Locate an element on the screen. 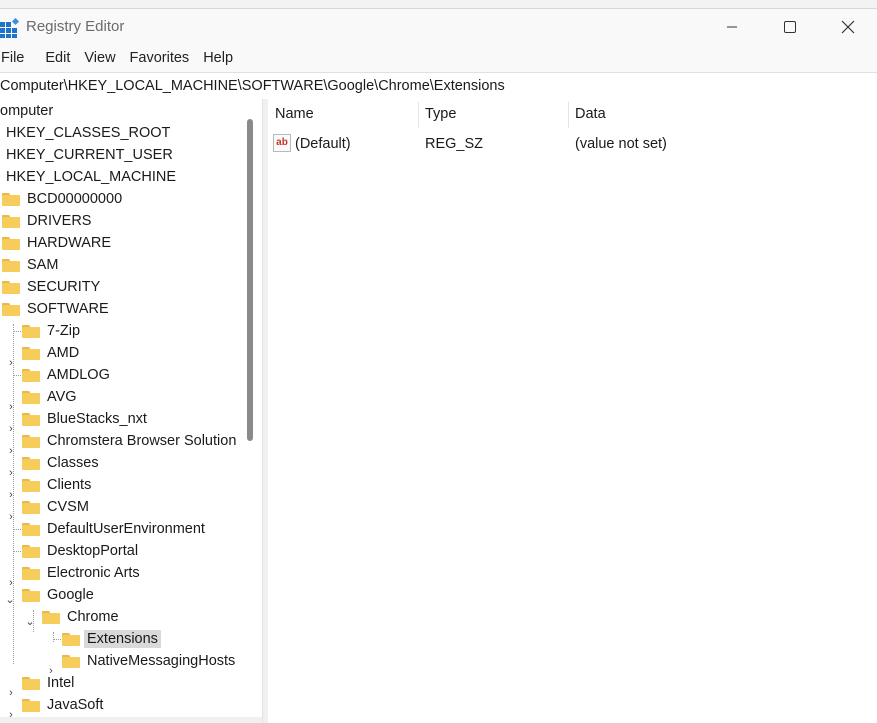 The width and height of the screenshot is (877, 723). column-header-type: Type is located at coordinates (440, 114).